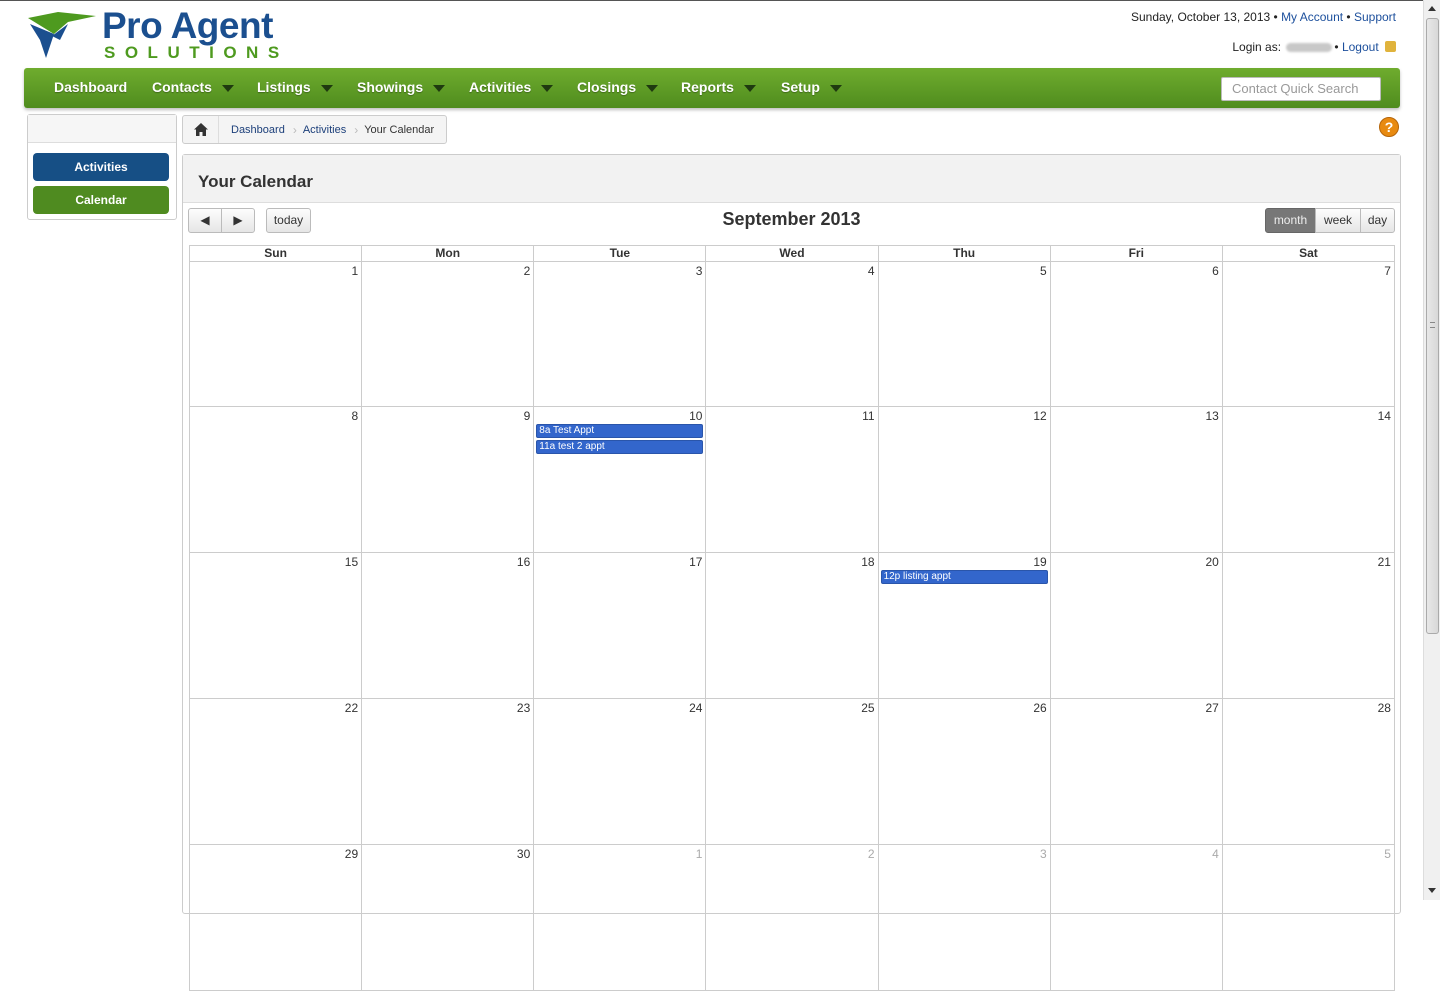 This screenshot has width=1440, height=991. Describe the element at coordinates (1212, 562) in the screenshot. I see `day-number: 20` at that location.